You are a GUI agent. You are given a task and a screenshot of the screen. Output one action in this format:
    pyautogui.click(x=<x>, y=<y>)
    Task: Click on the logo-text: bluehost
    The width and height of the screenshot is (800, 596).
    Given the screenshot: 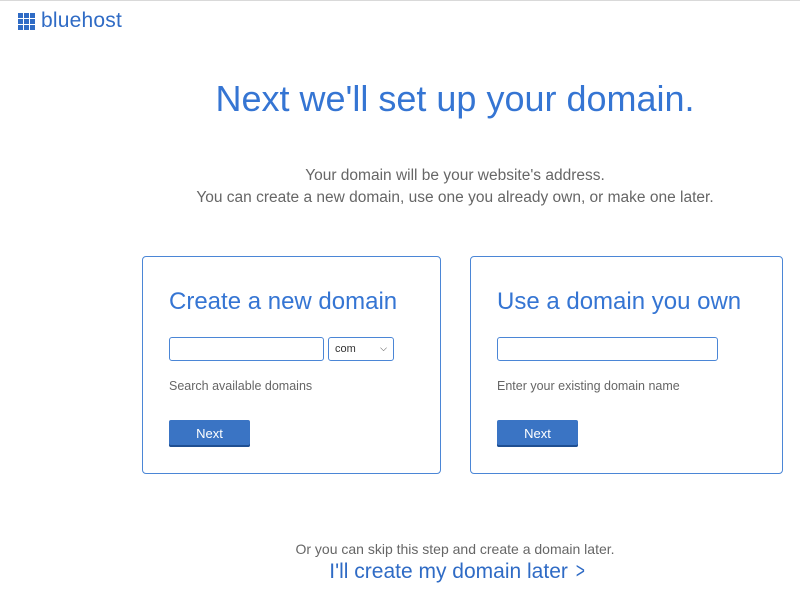 What is the action you would take?
    pyautogui.click(x=81, y=20)
    